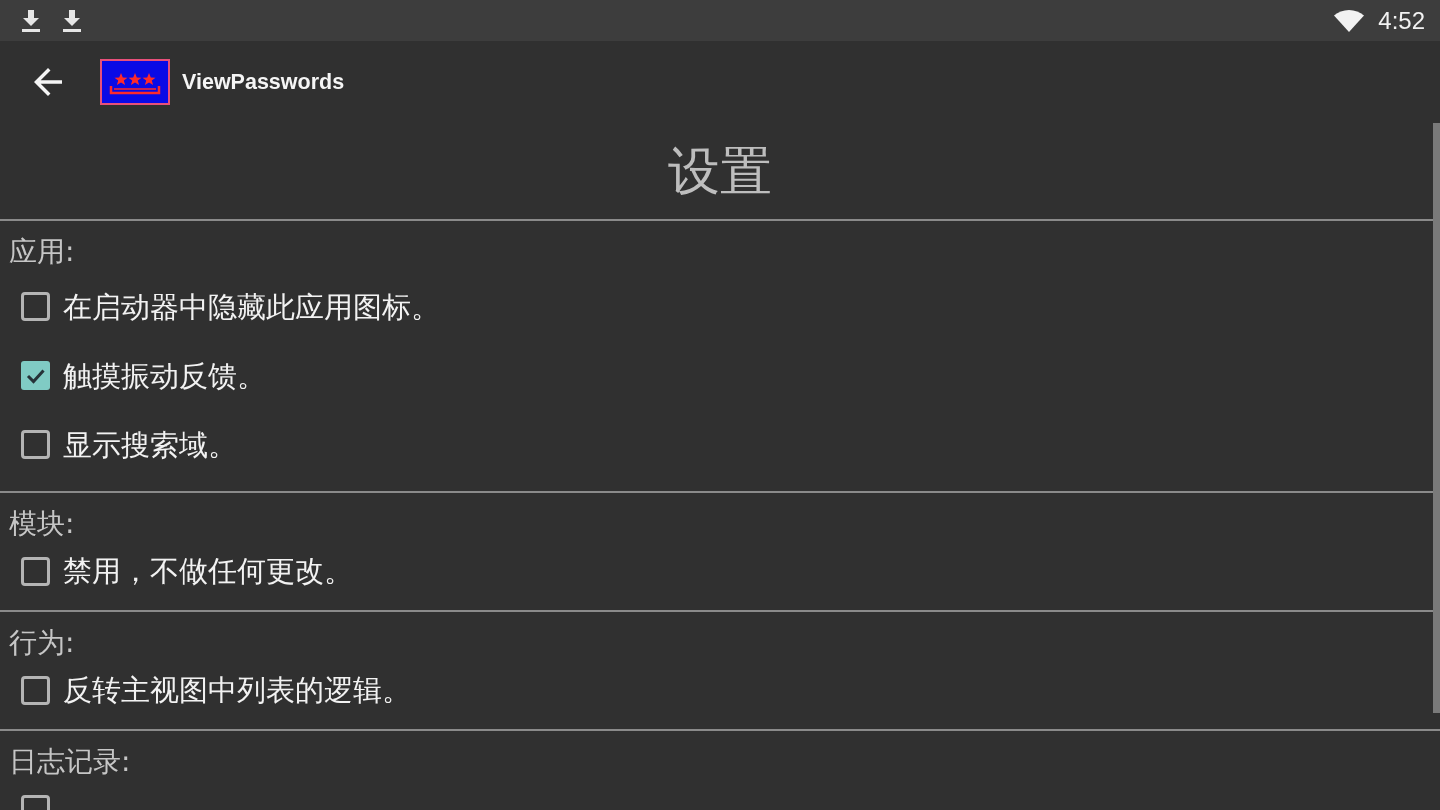 This screenshot has width=1440, height=810. What do you see at coordinates (48, 82) in the screenshot?
I see `back-arrow-icon` at bounding box center [48, 82].